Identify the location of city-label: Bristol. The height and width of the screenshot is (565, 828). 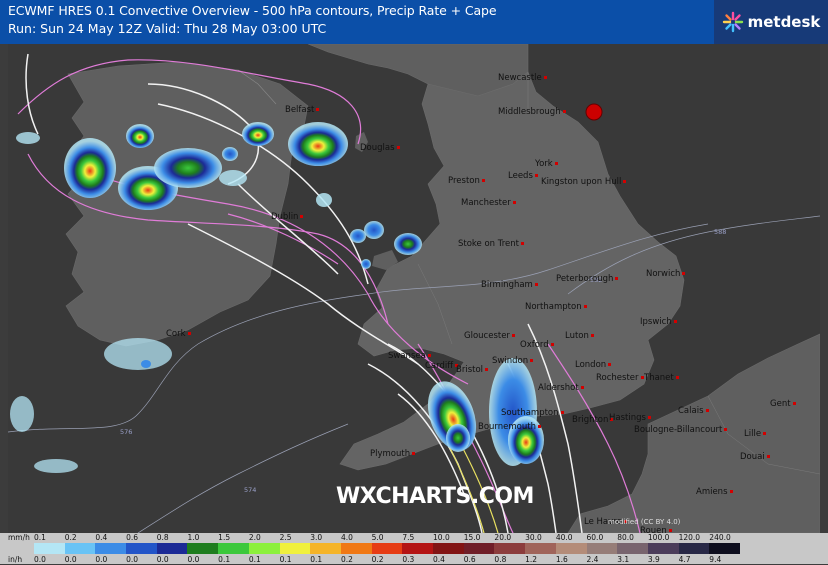
(472, 370).